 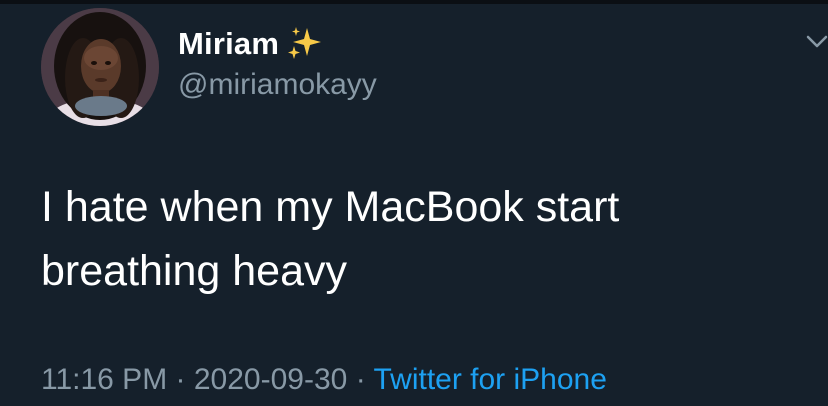 I want to click on tweet-author: Miriam @miriamokayy, so click(x=277, y=63).